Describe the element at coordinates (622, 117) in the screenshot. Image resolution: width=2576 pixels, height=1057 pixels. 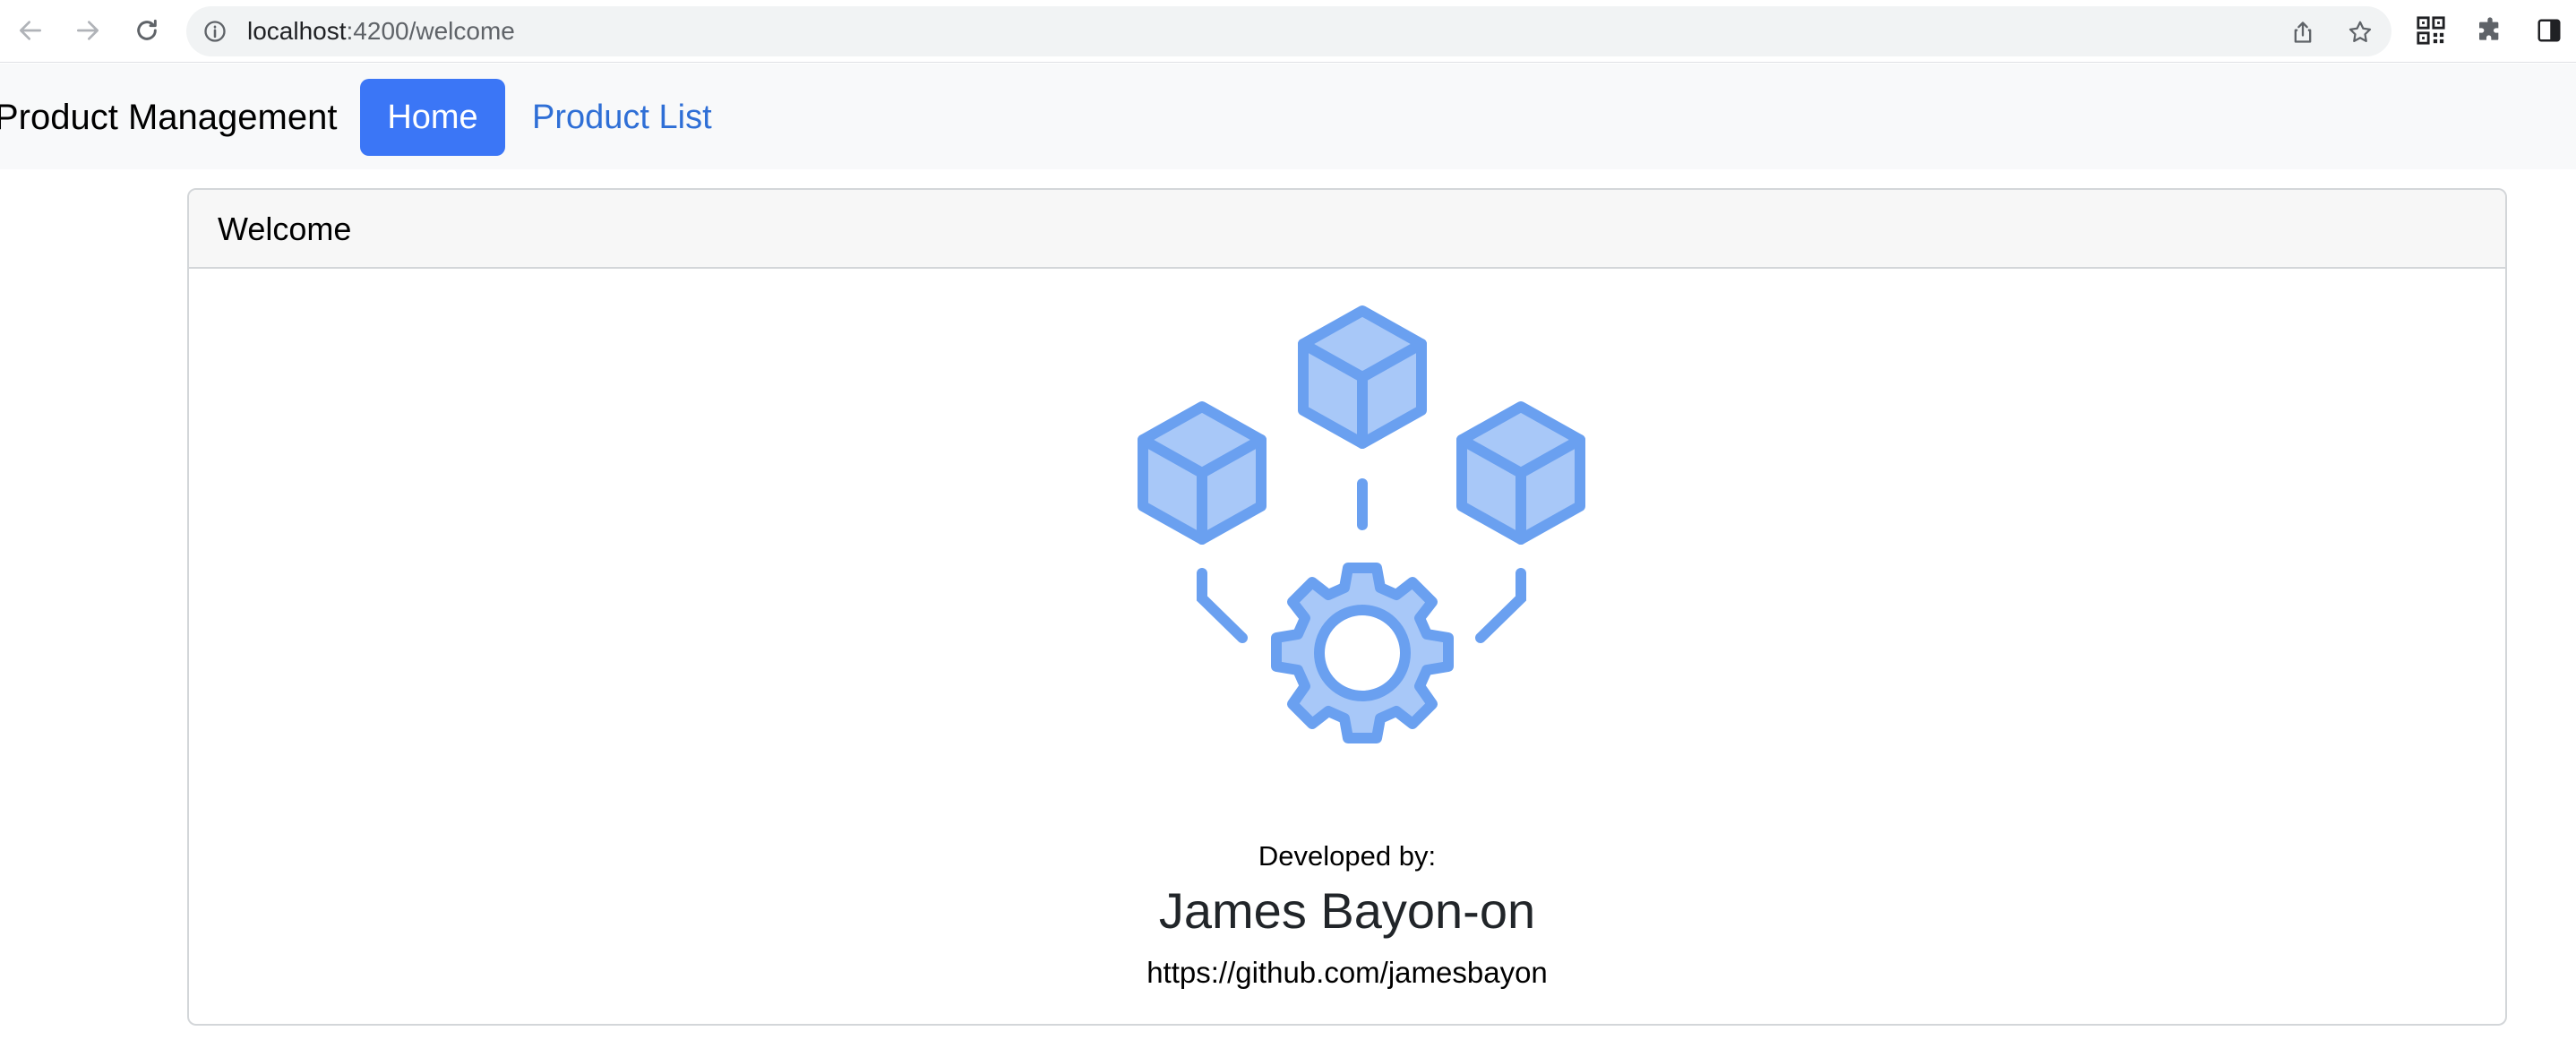
I see `nav-item-product-list: Product List` at that location.